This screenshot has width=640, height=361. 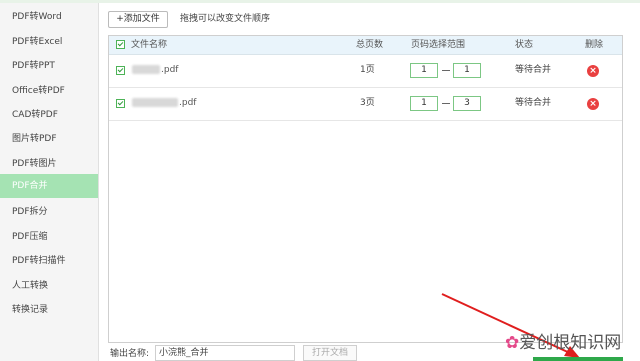 I want to click on sidebar-item-pdf-to-scan: PDF转扫描件, so click(x=49, y=261).